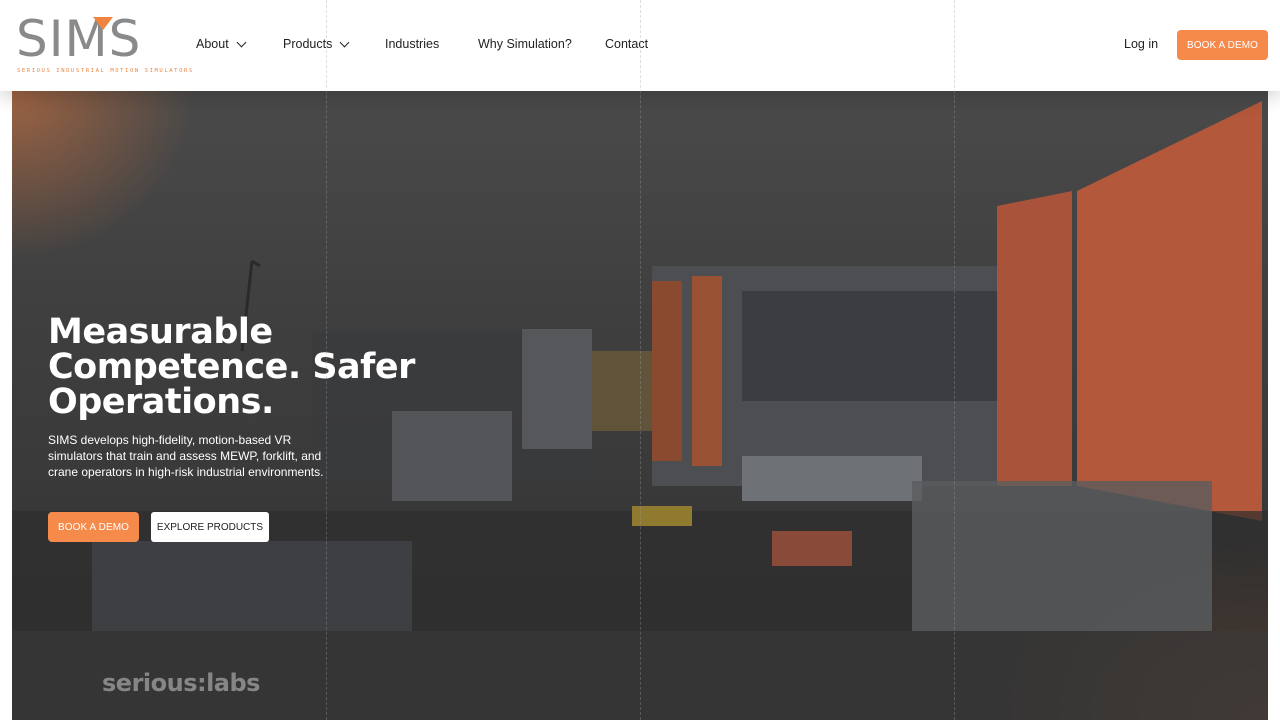 The image size is (1280, 720). I want to click on nav-item-industries: Industries, so click(412, 44).